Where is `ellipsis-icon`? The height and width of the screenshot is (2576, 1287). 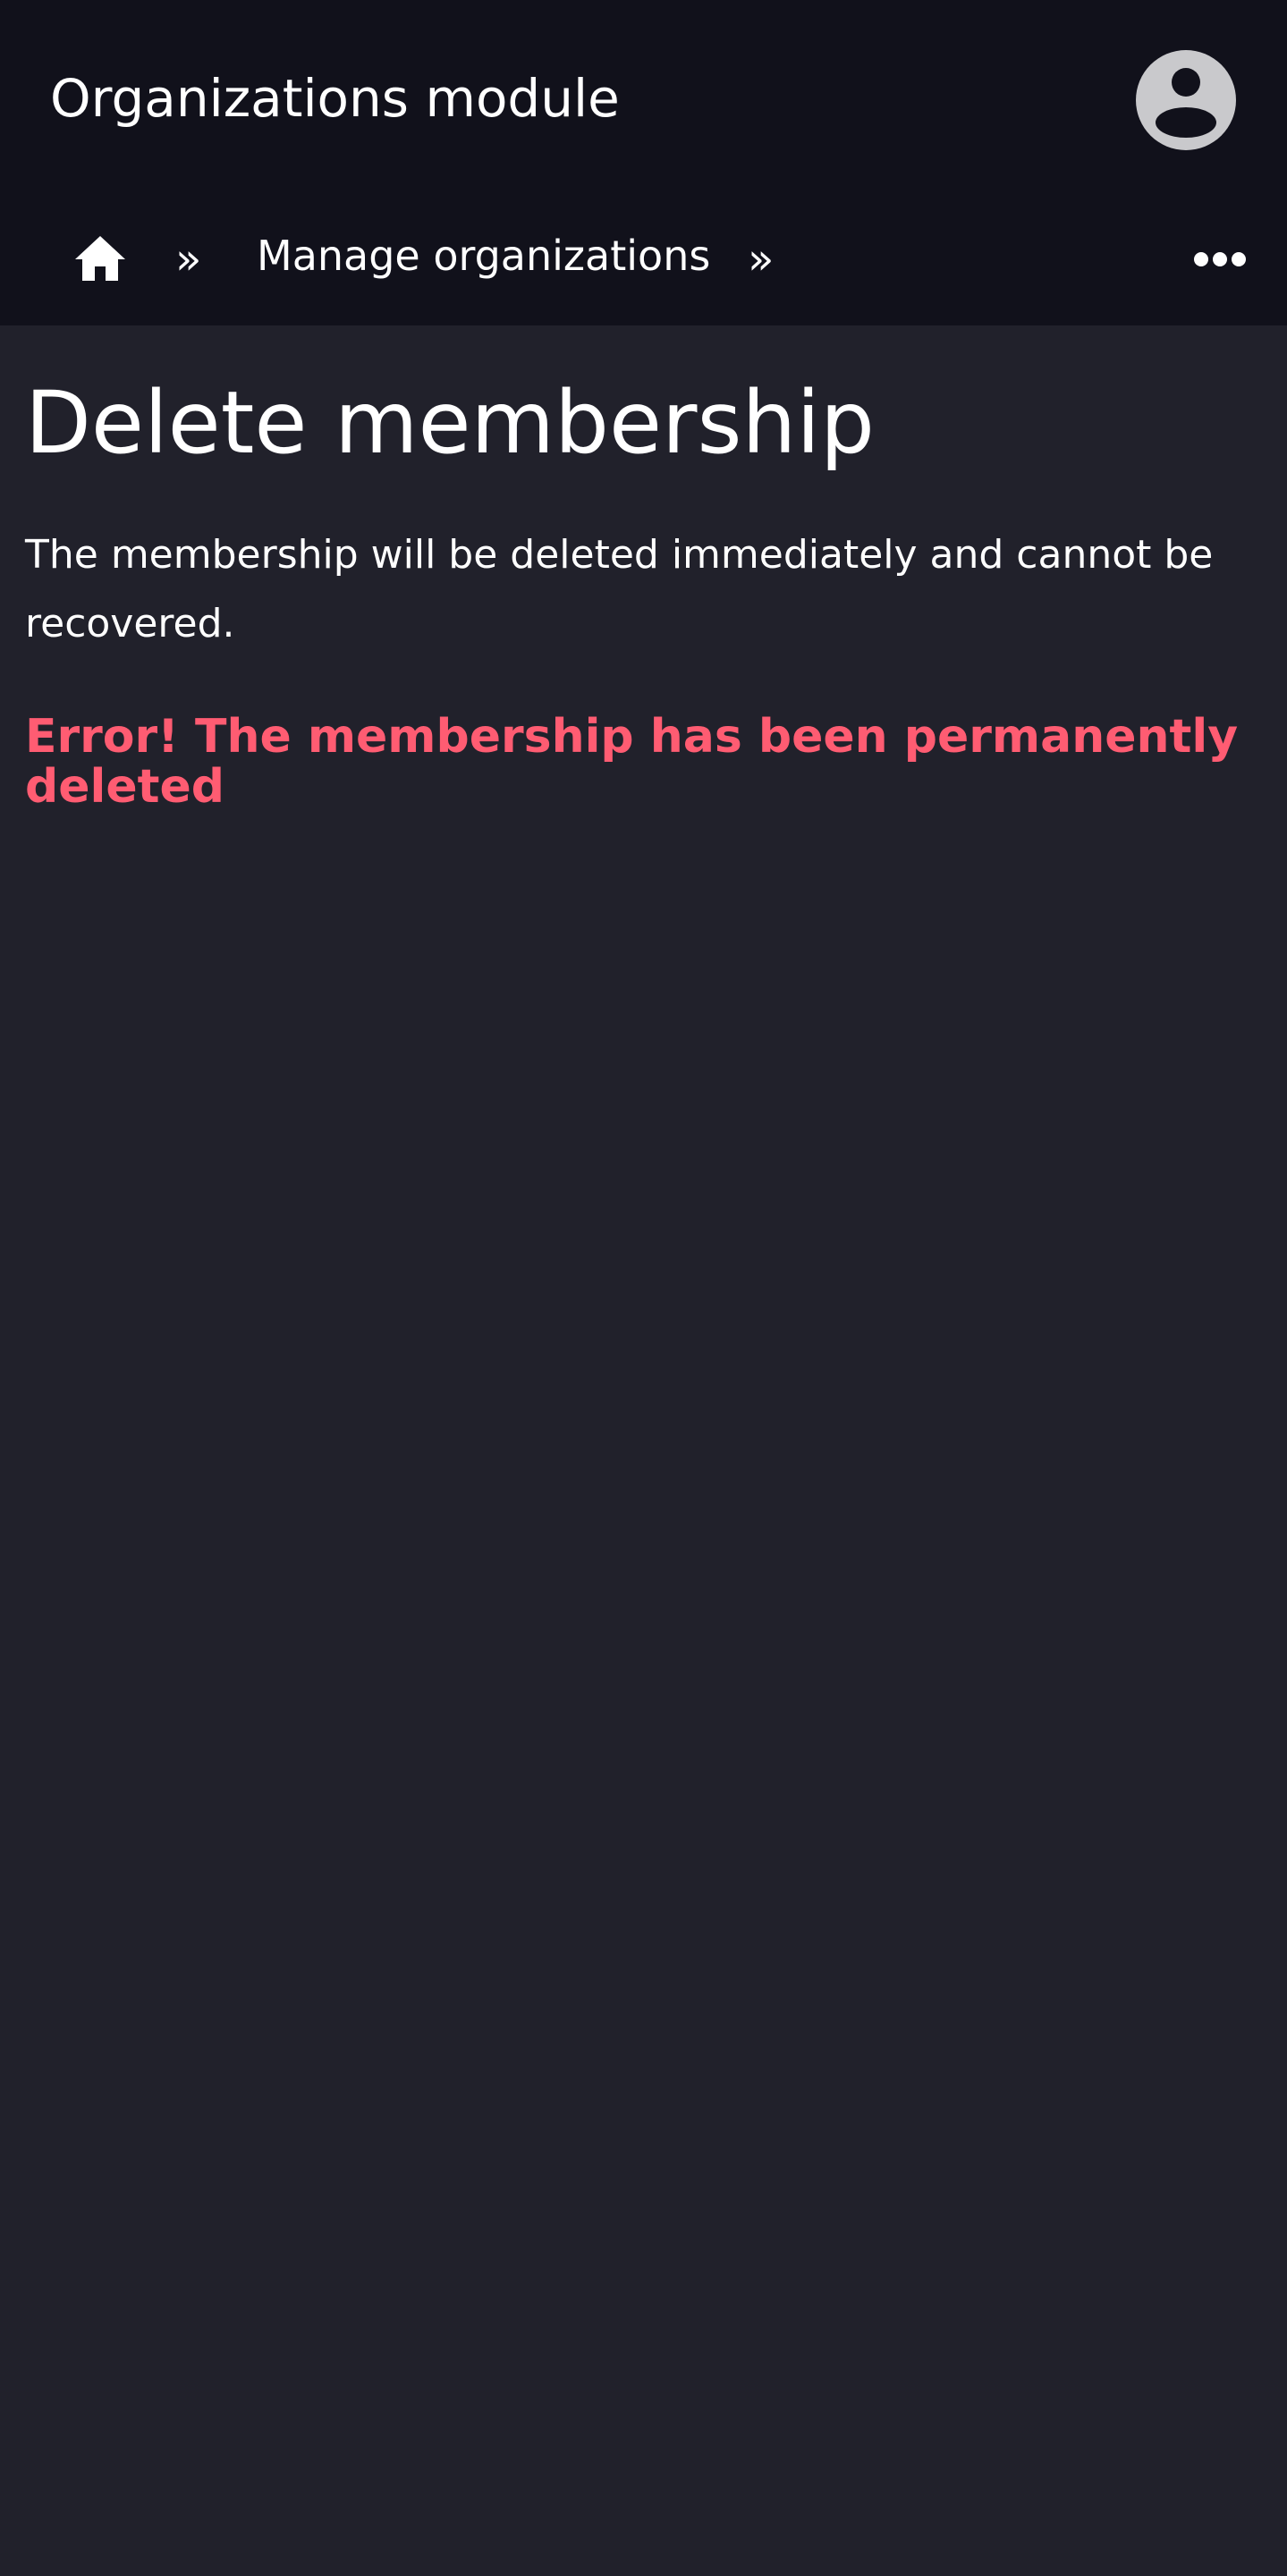 ellipsis-icon is located at coordinates (1220, 259).